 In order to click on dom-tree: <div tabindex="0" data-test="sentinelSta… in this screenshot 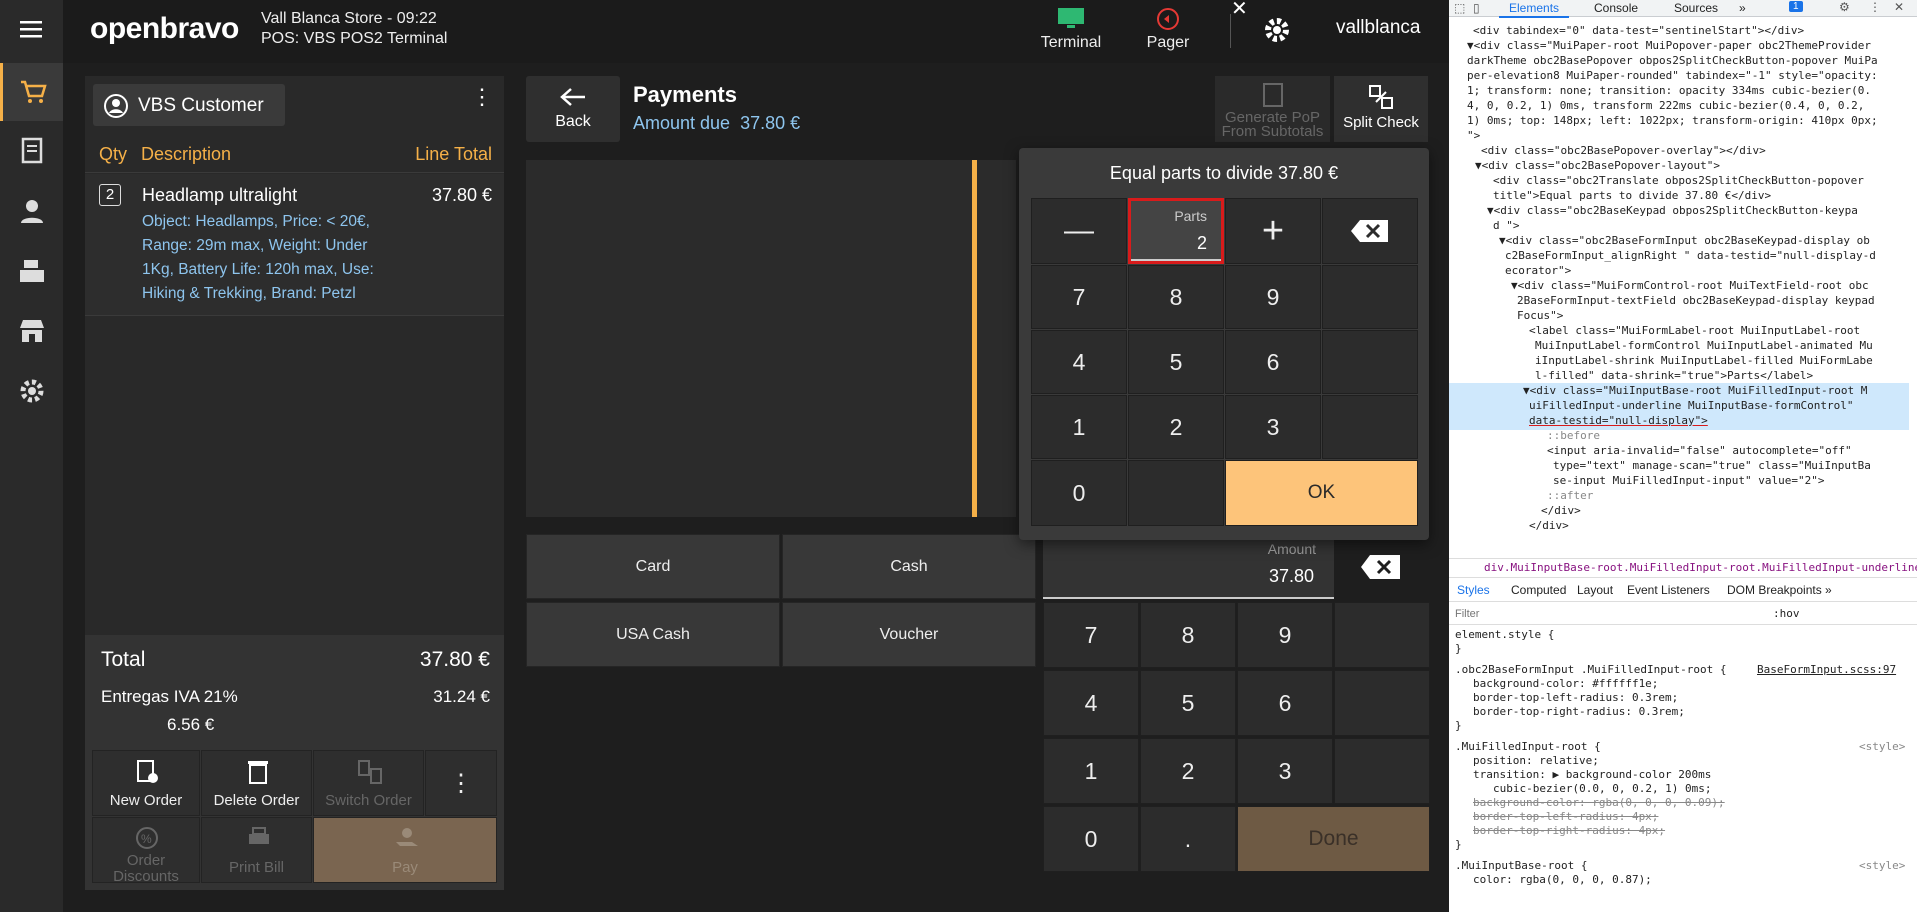, I will do `click(1683, 288)`.